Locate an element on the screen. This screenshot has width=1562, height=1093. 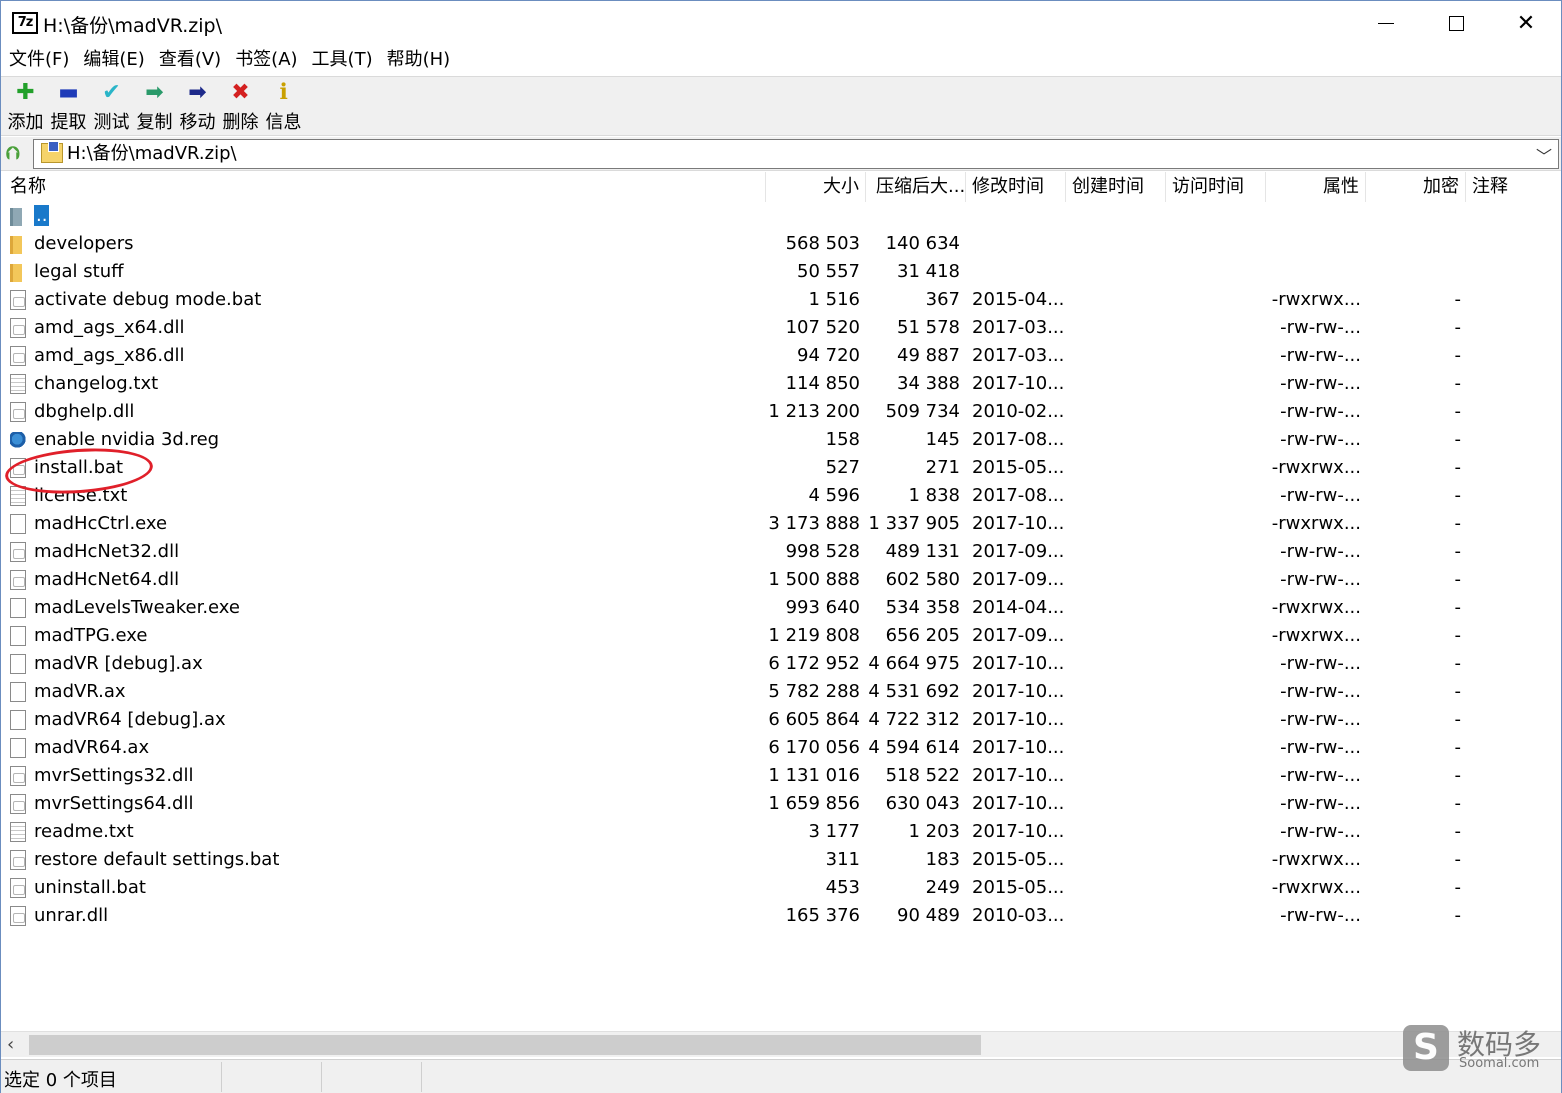
column-attributes: 属性 is located at coordinates (1316, 187).